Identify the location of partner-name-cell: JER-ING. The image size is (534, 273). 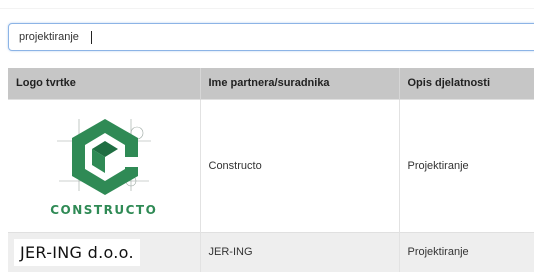
(300, 251).